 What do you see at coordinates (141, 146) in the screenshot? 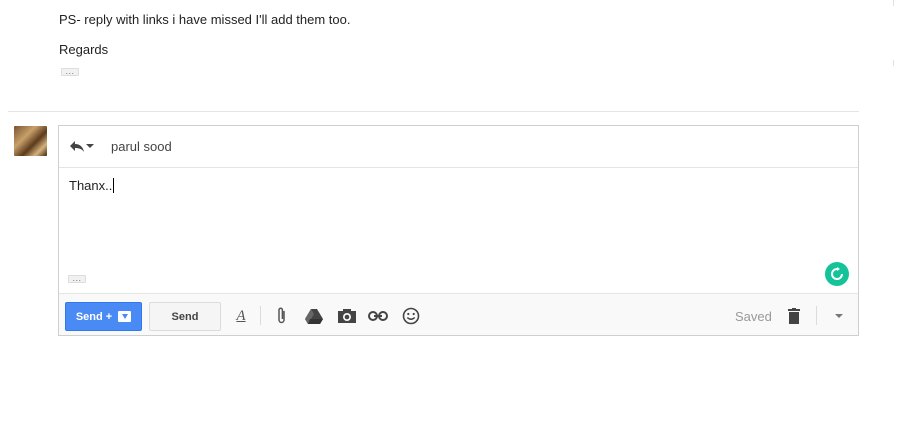
I see `recipient-name: parul sood` at bounding box center [141, 146].